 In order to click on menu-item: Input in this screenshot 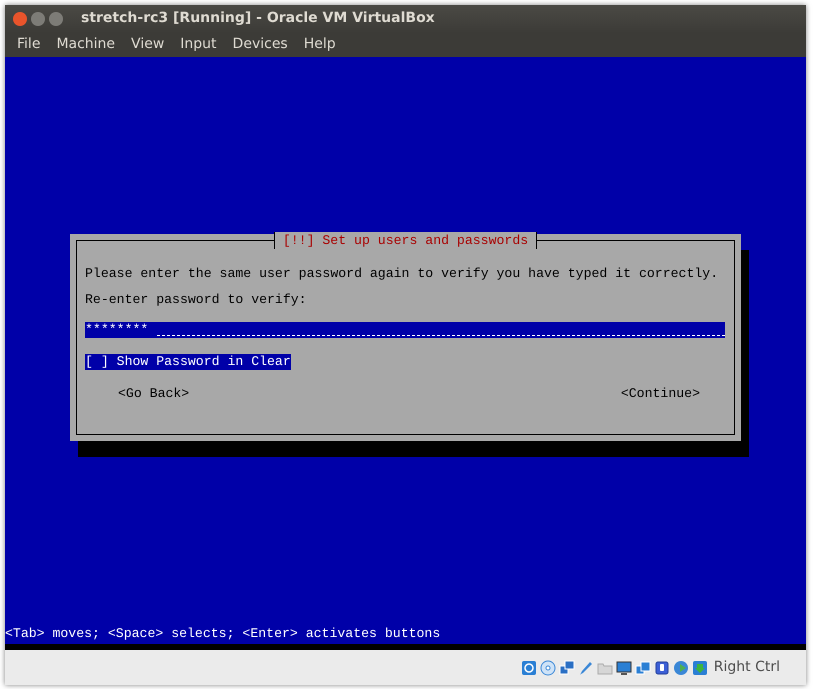, I will do `click(198, 44)`.